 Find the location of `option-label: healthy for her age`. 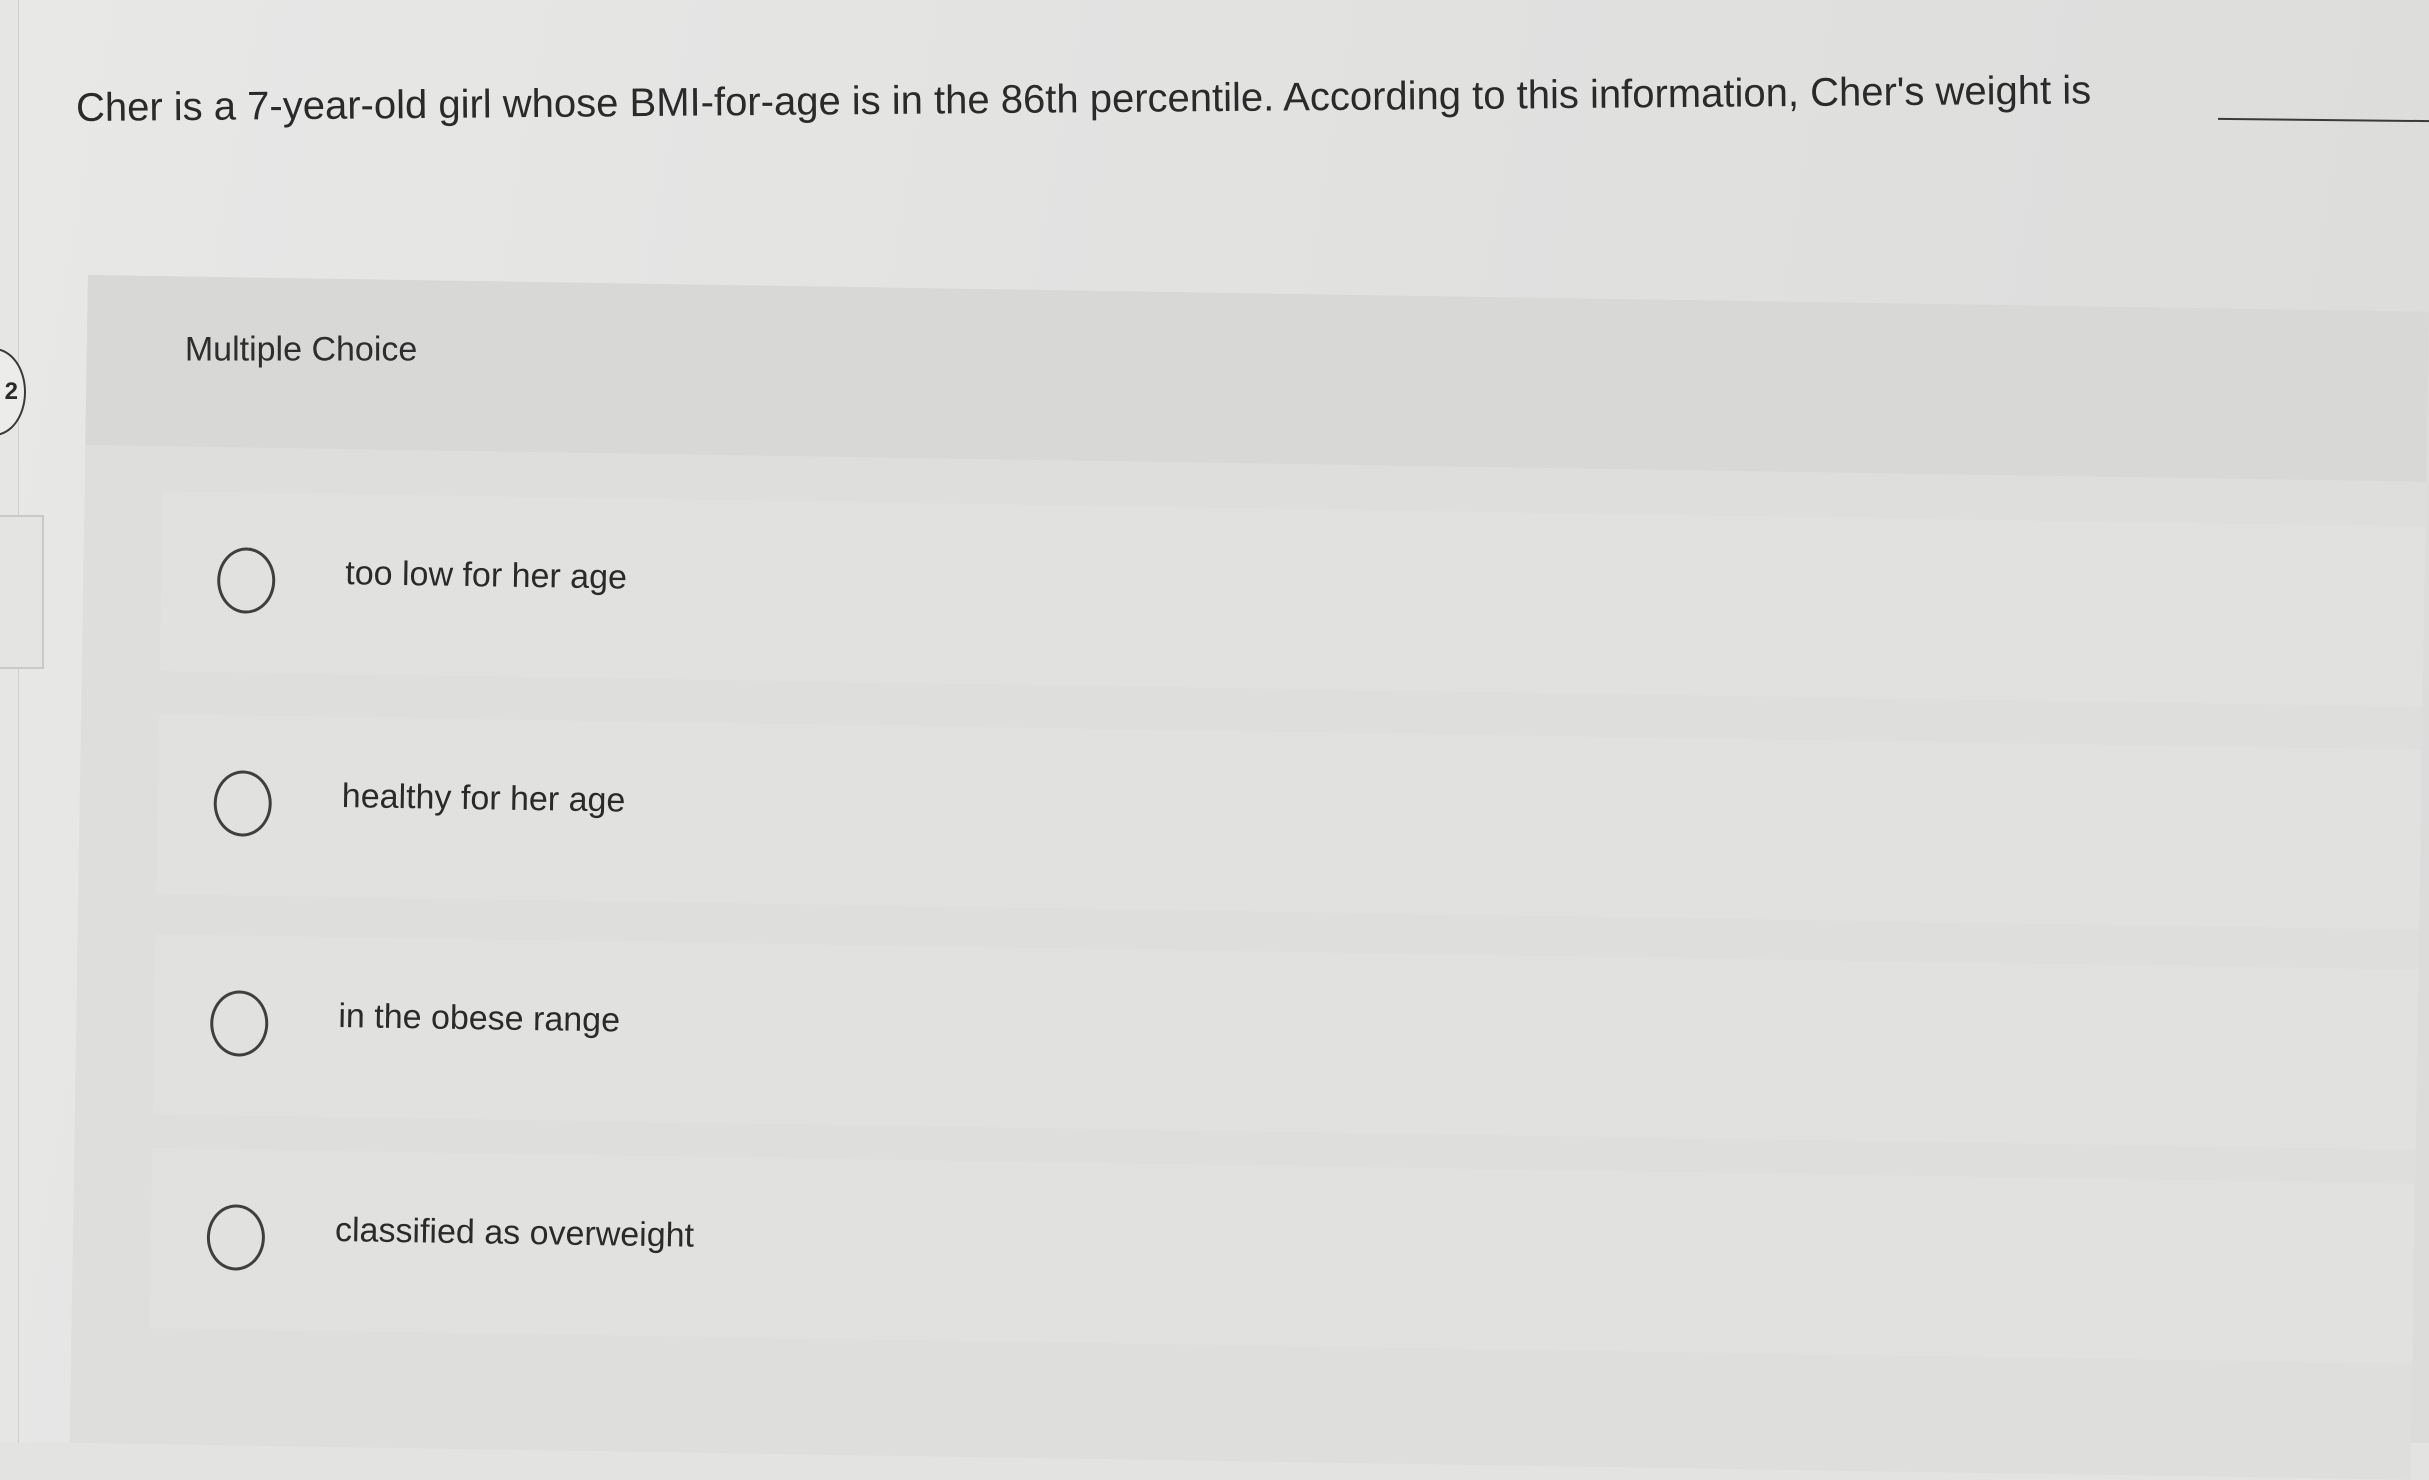

option-label: healthy for her age is located at coordinates (483, 798).